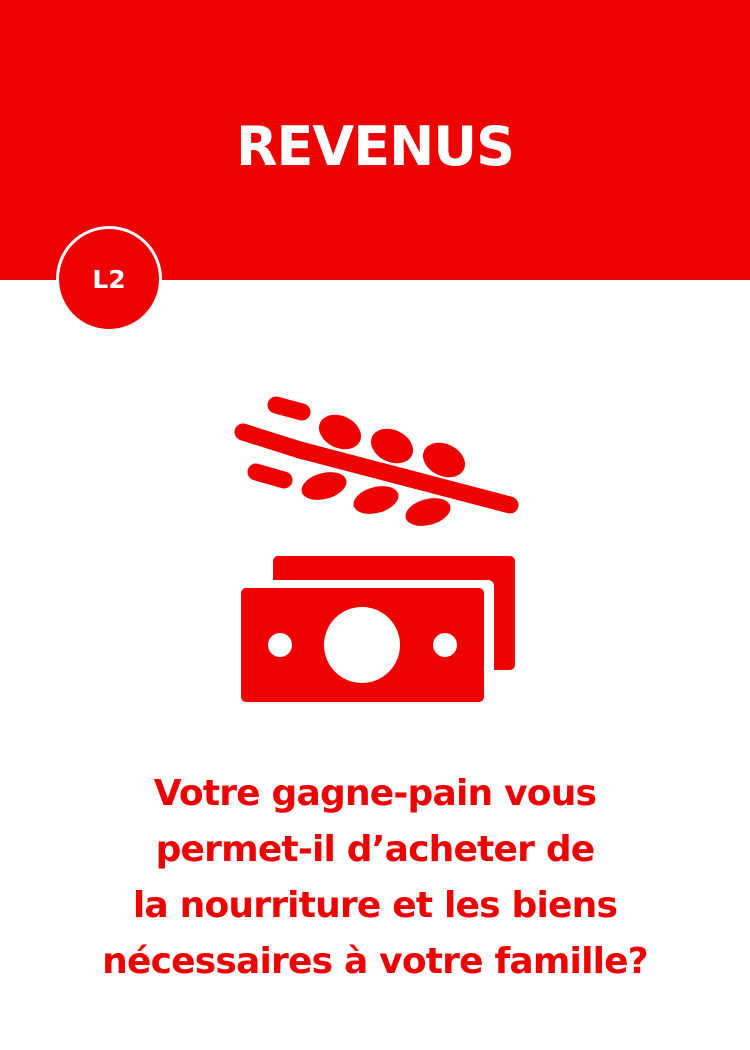 Image resolution: width=750 pixels, height=1050 pixels. Describe the element at coordinates (376, 553) in the screenshot. I see `wheat-and-banknotes-icon` at that location.